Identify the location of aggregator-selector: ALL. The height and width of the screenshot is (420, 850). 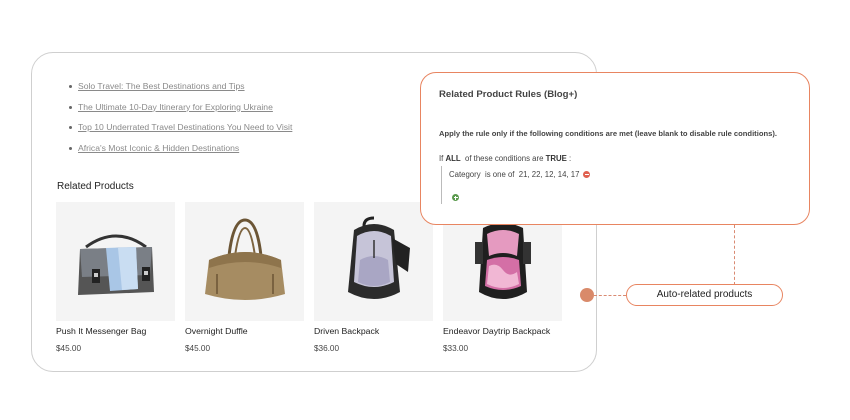
(453, 158).